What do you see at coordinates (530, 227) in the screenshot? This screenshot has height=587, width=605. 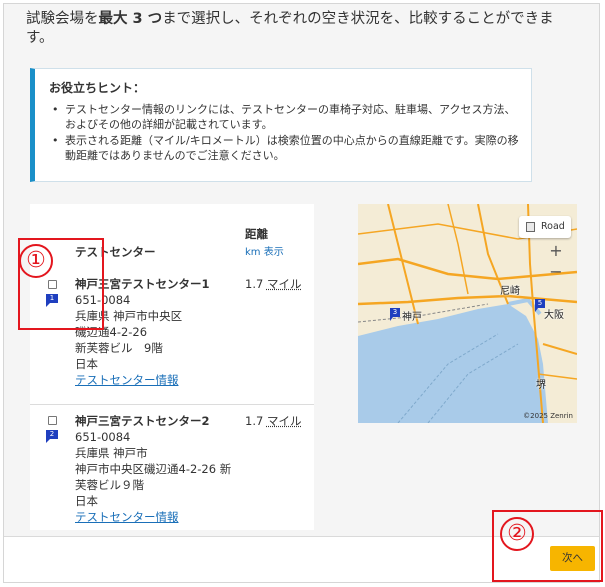 I see `map-style-icon` at bounding box center [530, 227].